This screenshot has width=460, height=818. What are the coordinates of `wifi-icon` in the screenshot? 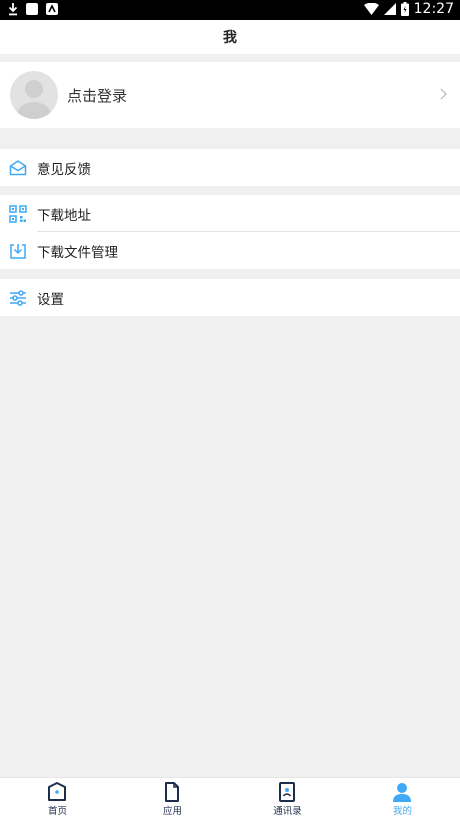 It's located at (371, 9).